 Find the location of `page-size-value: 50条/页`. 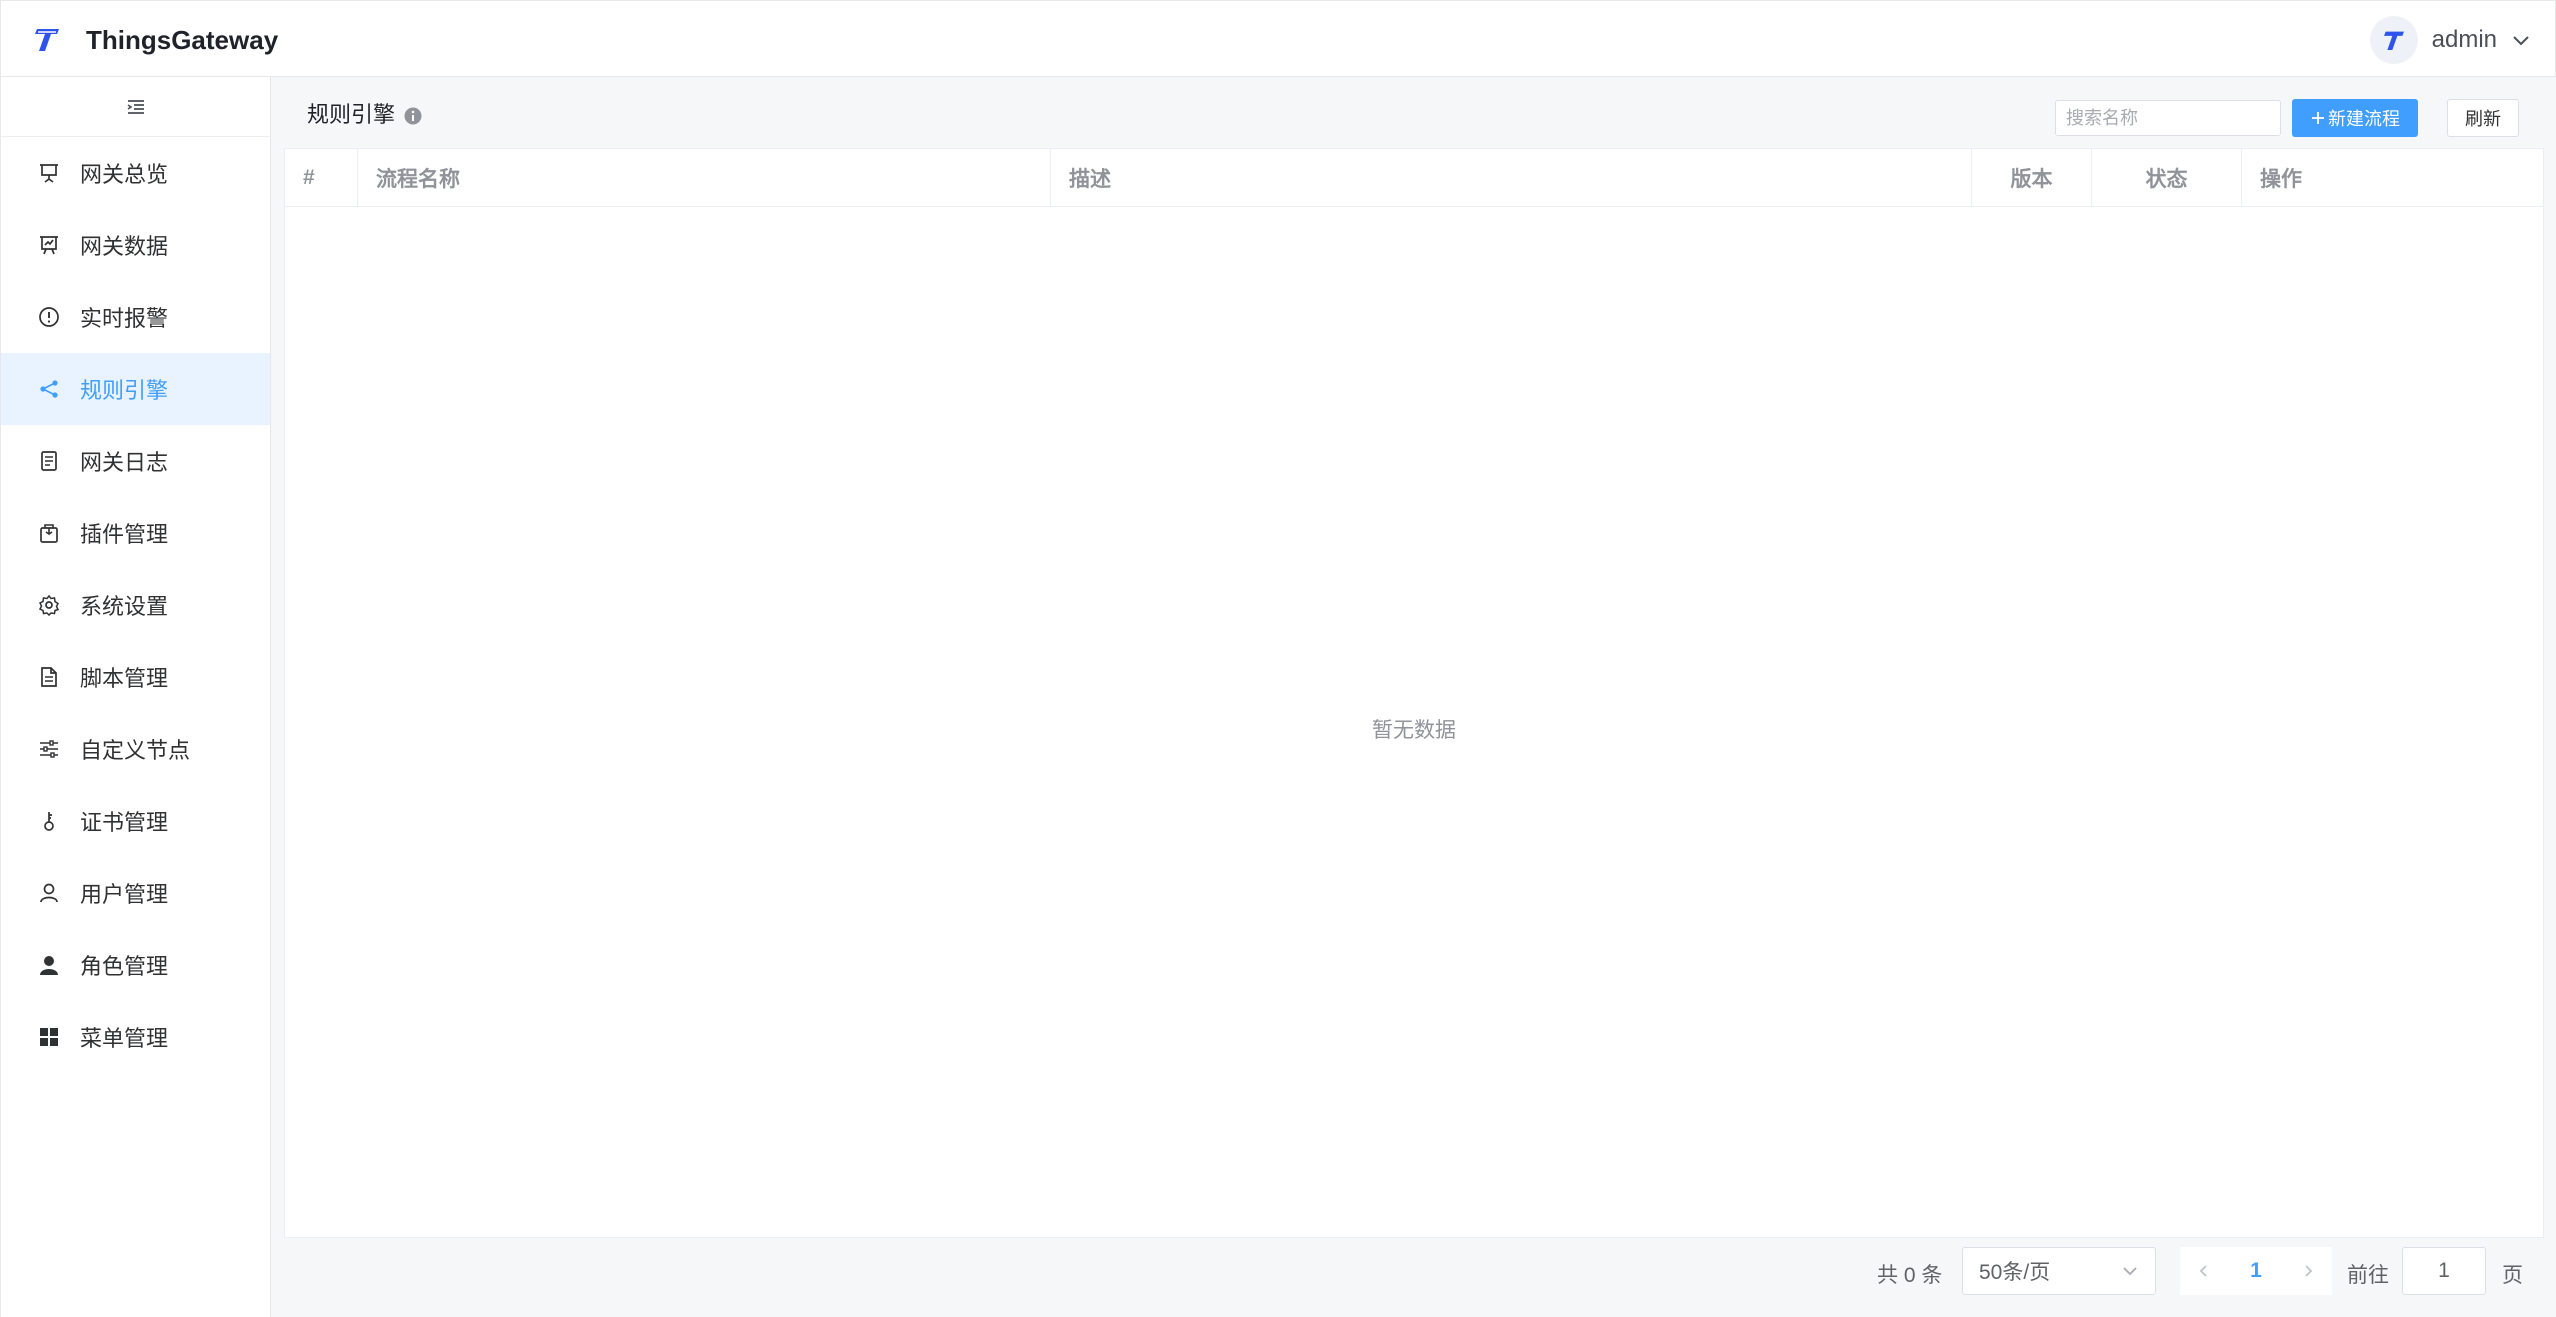

page-size-value: 50条/页 is located at coordinates (2015, 1272).